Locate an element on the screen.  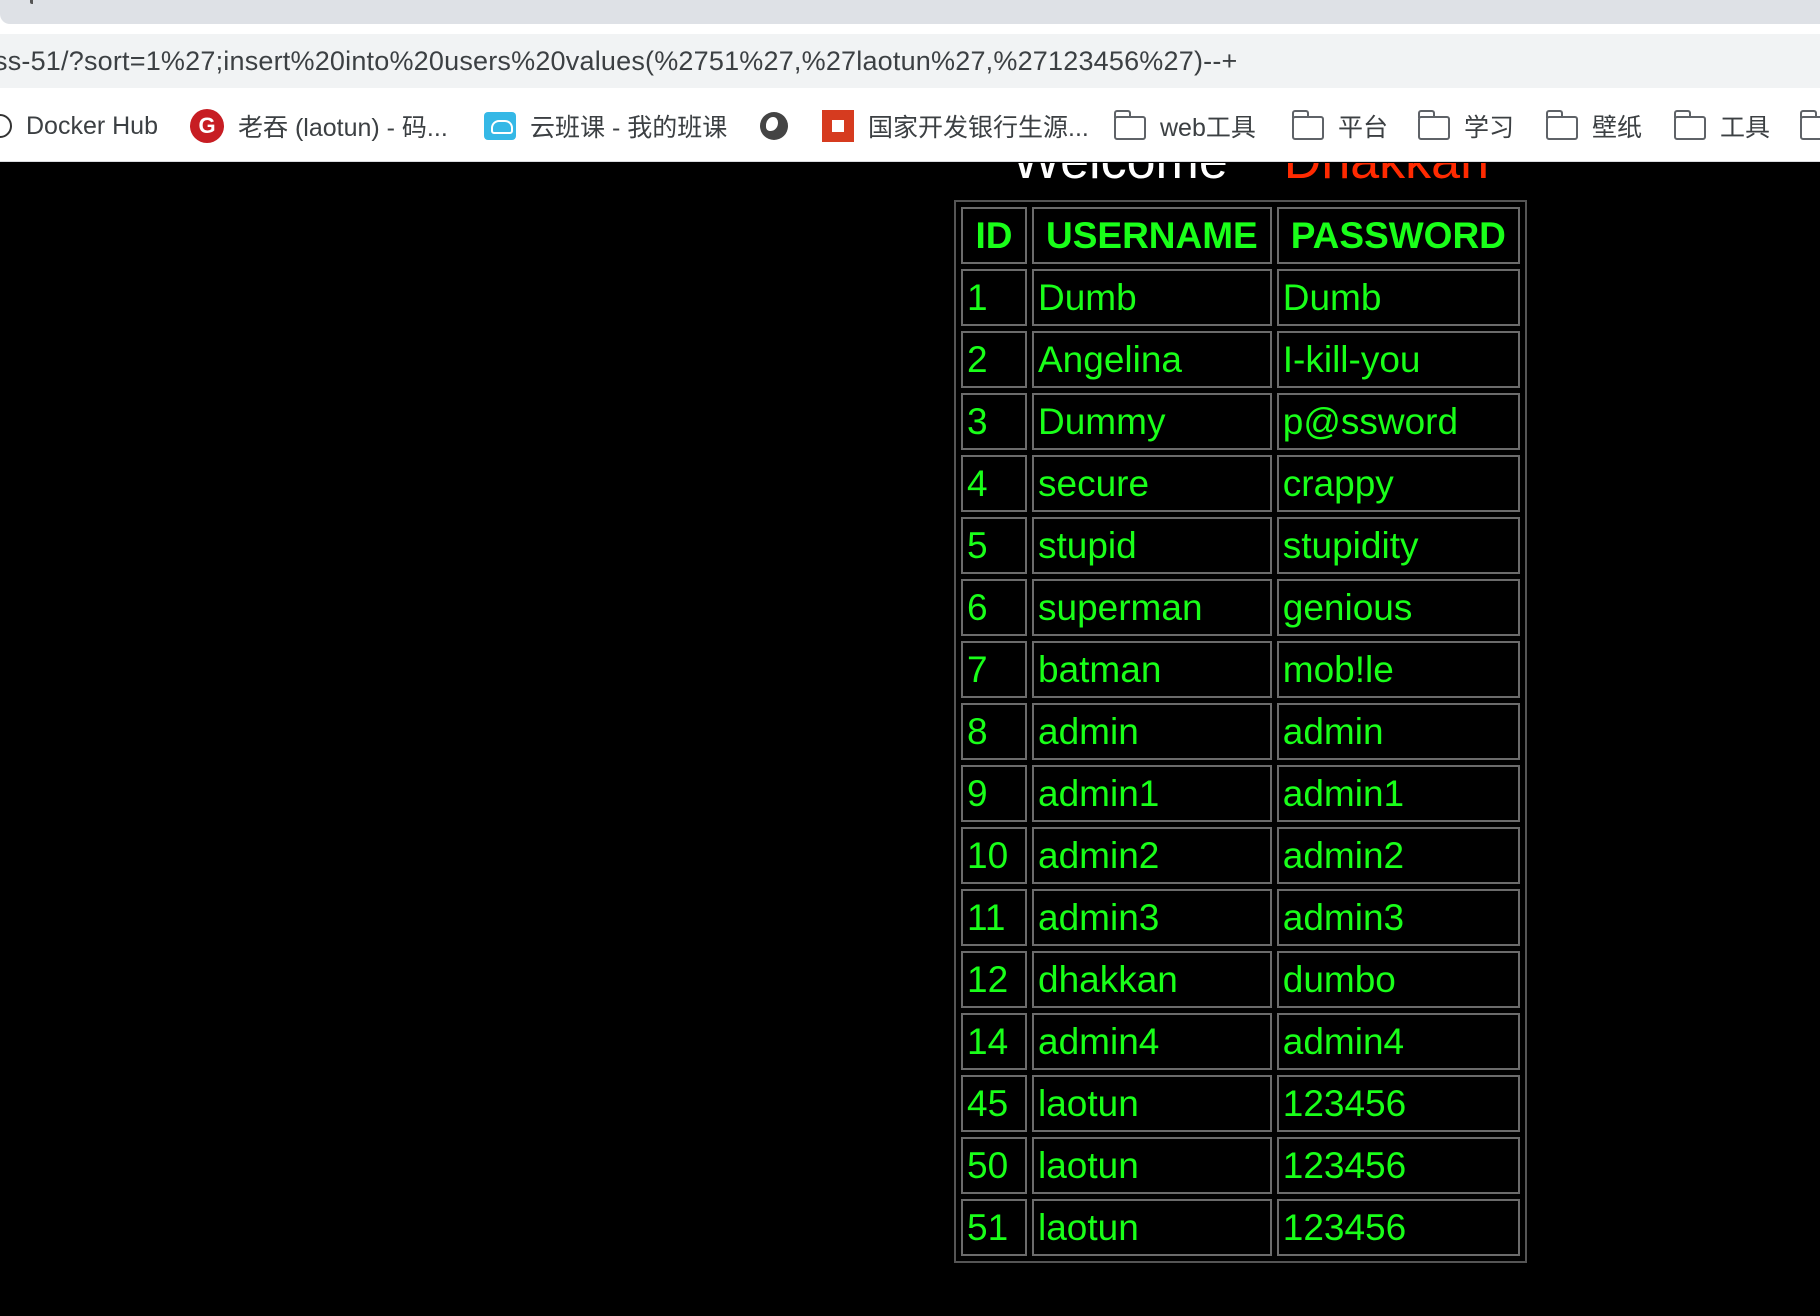
table-header-row: ID USERNAME PASSWORD is located at coordinates (1240, 235).